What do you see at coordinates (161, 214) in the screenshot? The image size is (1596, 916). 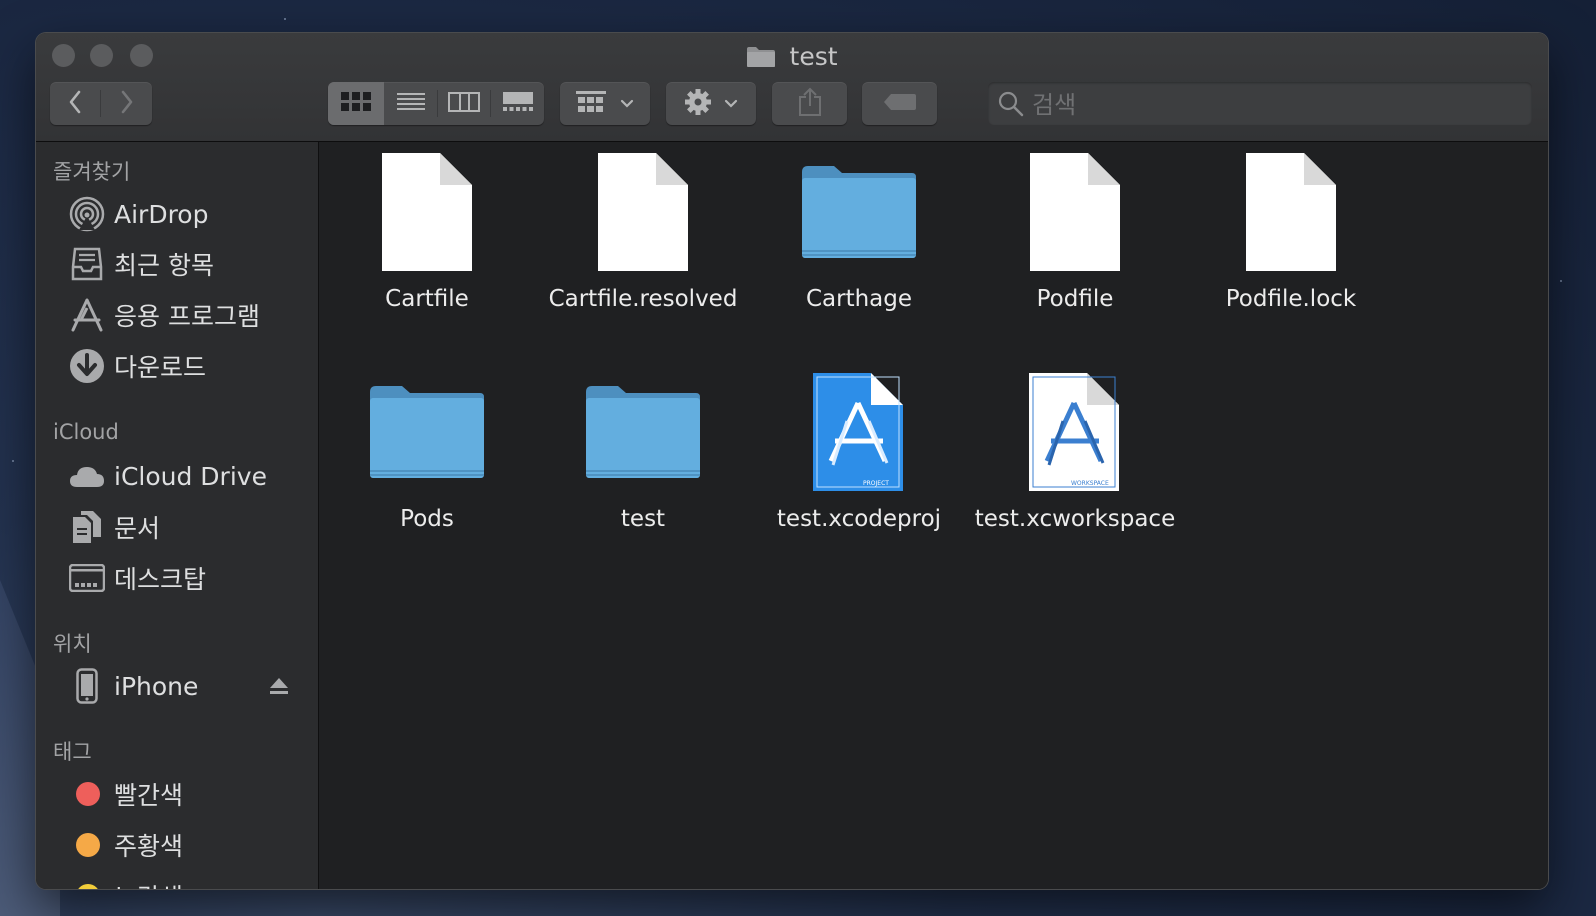 I see `sidebar-item-label: AirDrop` at bounding box center [161, 214].